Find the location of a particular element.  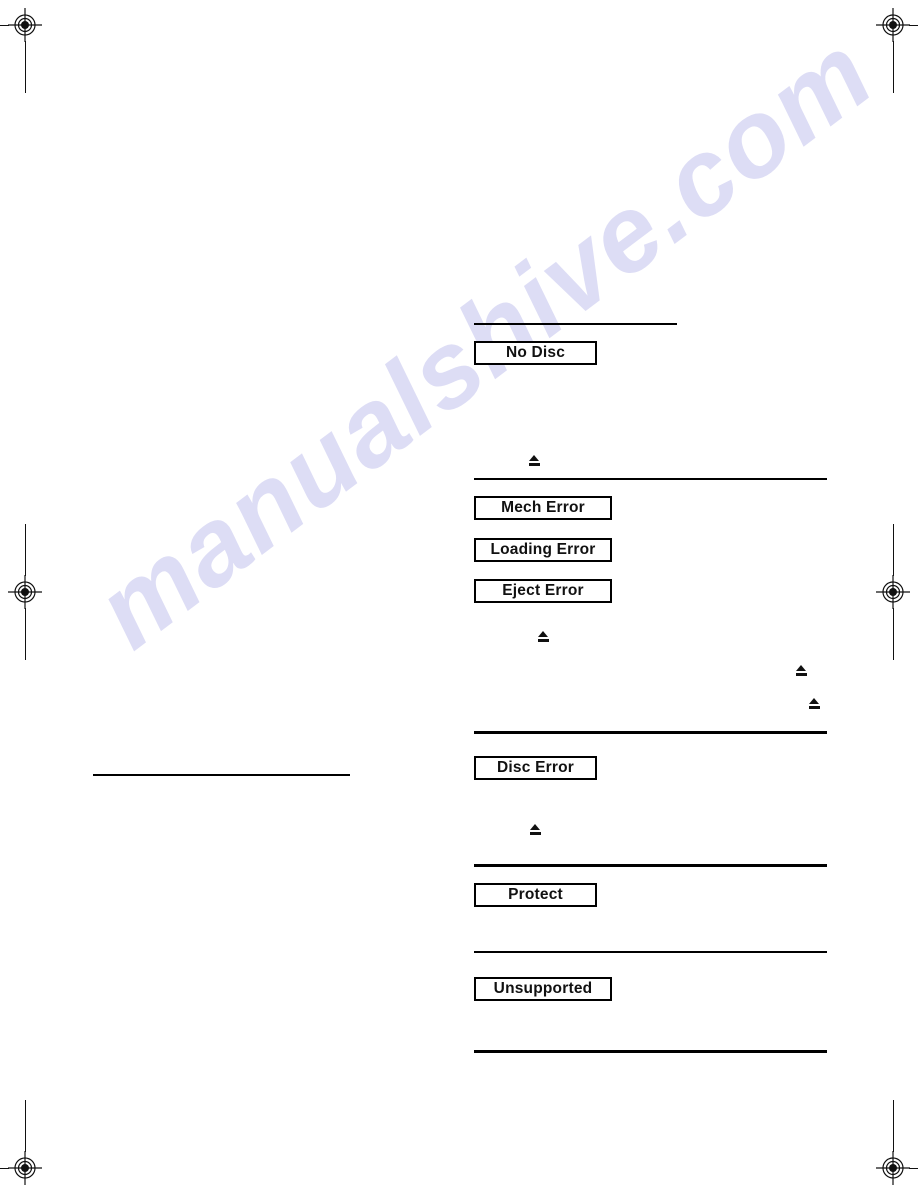

registration-mark-top-left is located at coordinates (25, 25).